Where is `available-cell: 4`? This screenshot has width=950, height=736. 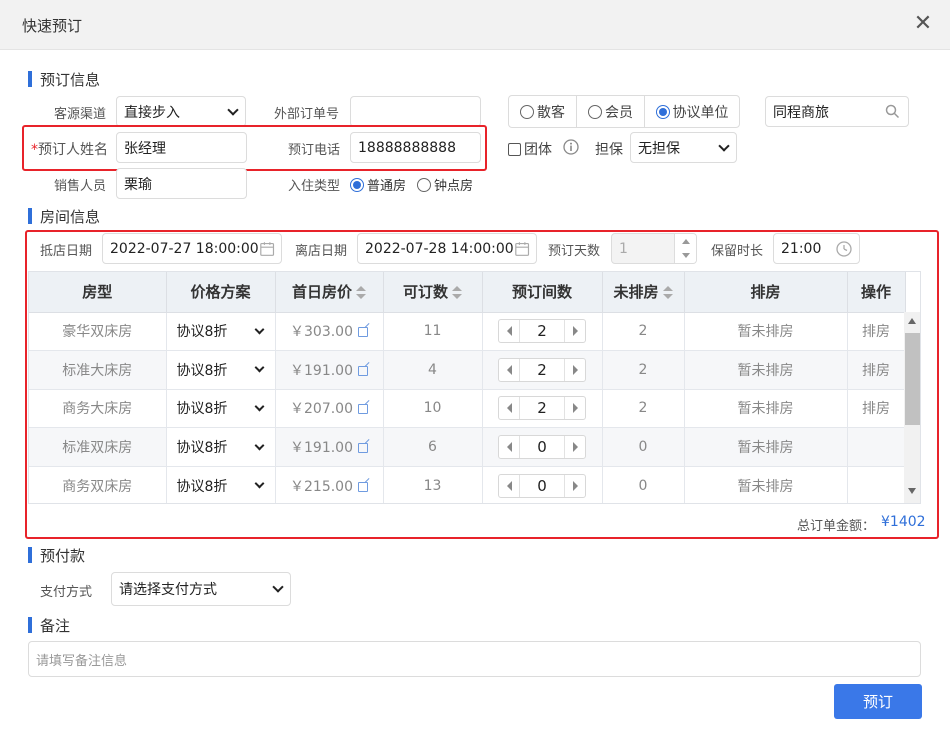
available-cell: 4 is located at coordinates (433, 370).